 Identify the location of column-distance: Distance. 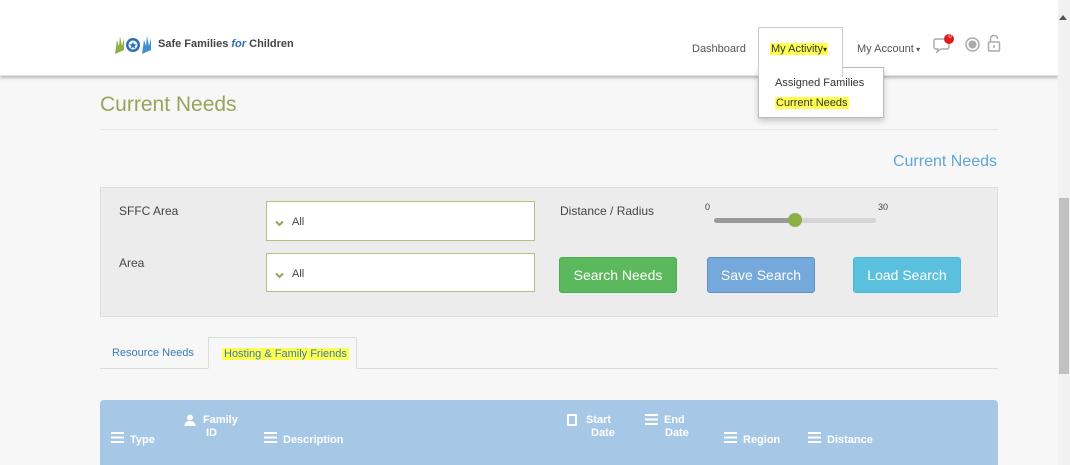
(840, 439).